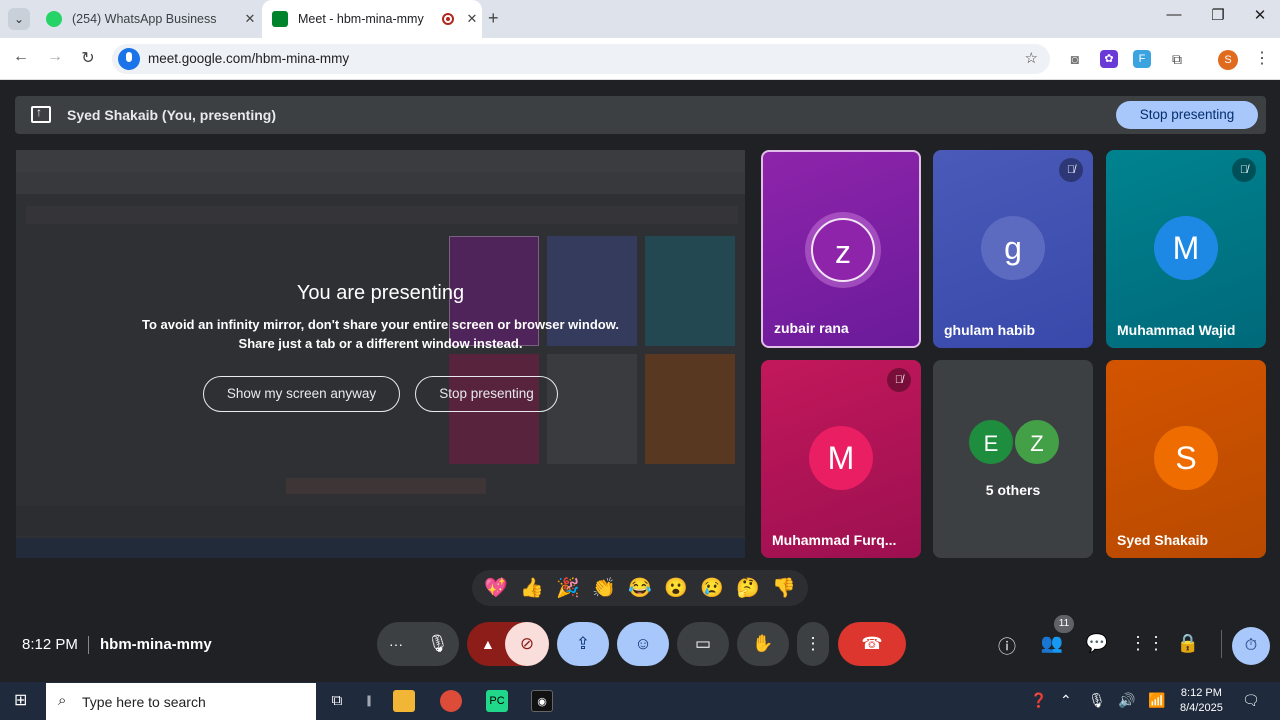  What do you see at coordinates (88, 58) in the screenshot?
I see `reload-button: ↻` at bounding box center [88, 58].